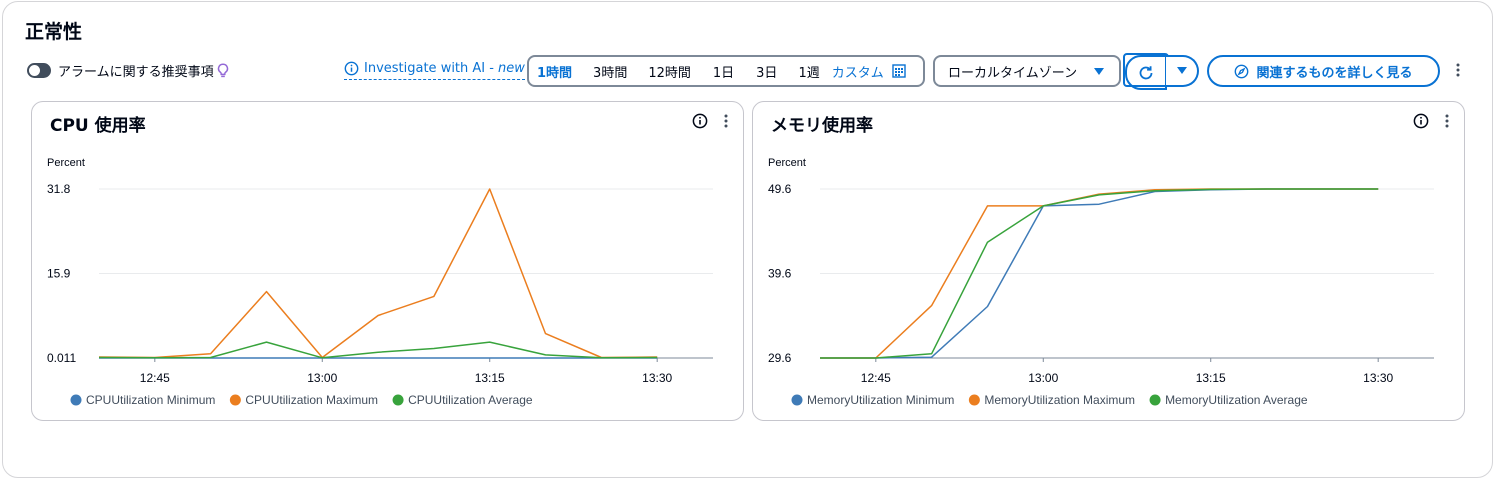 The image size is (1496, 481). I want to click on legend-item: CPUUtilization Minimum, so click(143, 400).